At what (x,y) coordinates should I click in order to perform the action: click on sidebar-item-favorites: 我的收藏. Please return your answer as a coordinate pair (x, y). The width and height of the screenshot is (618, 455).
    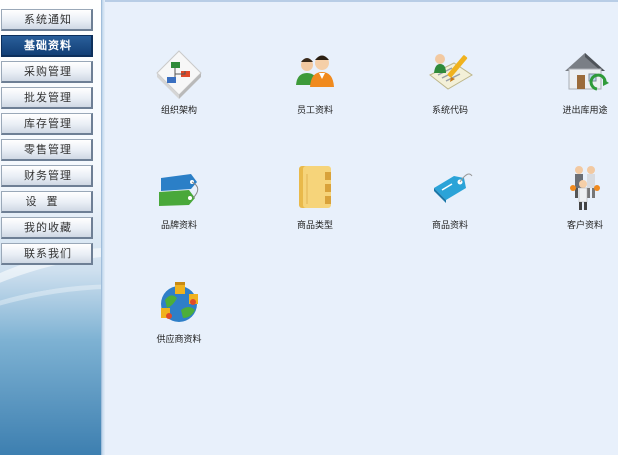
    Looking at the image, I should click on (47, 228).